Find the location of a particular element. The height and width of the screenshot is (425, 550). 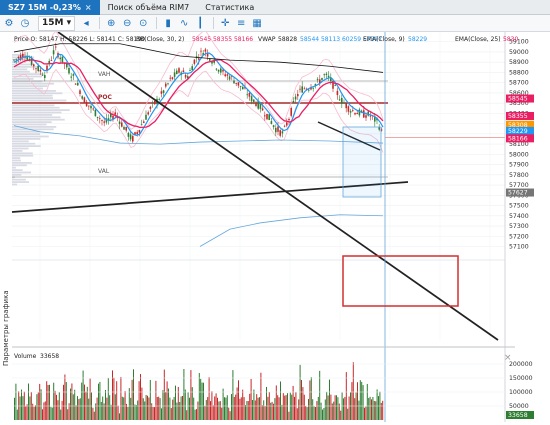

fib-icon: ≡ is located at coordinates (241, 23).